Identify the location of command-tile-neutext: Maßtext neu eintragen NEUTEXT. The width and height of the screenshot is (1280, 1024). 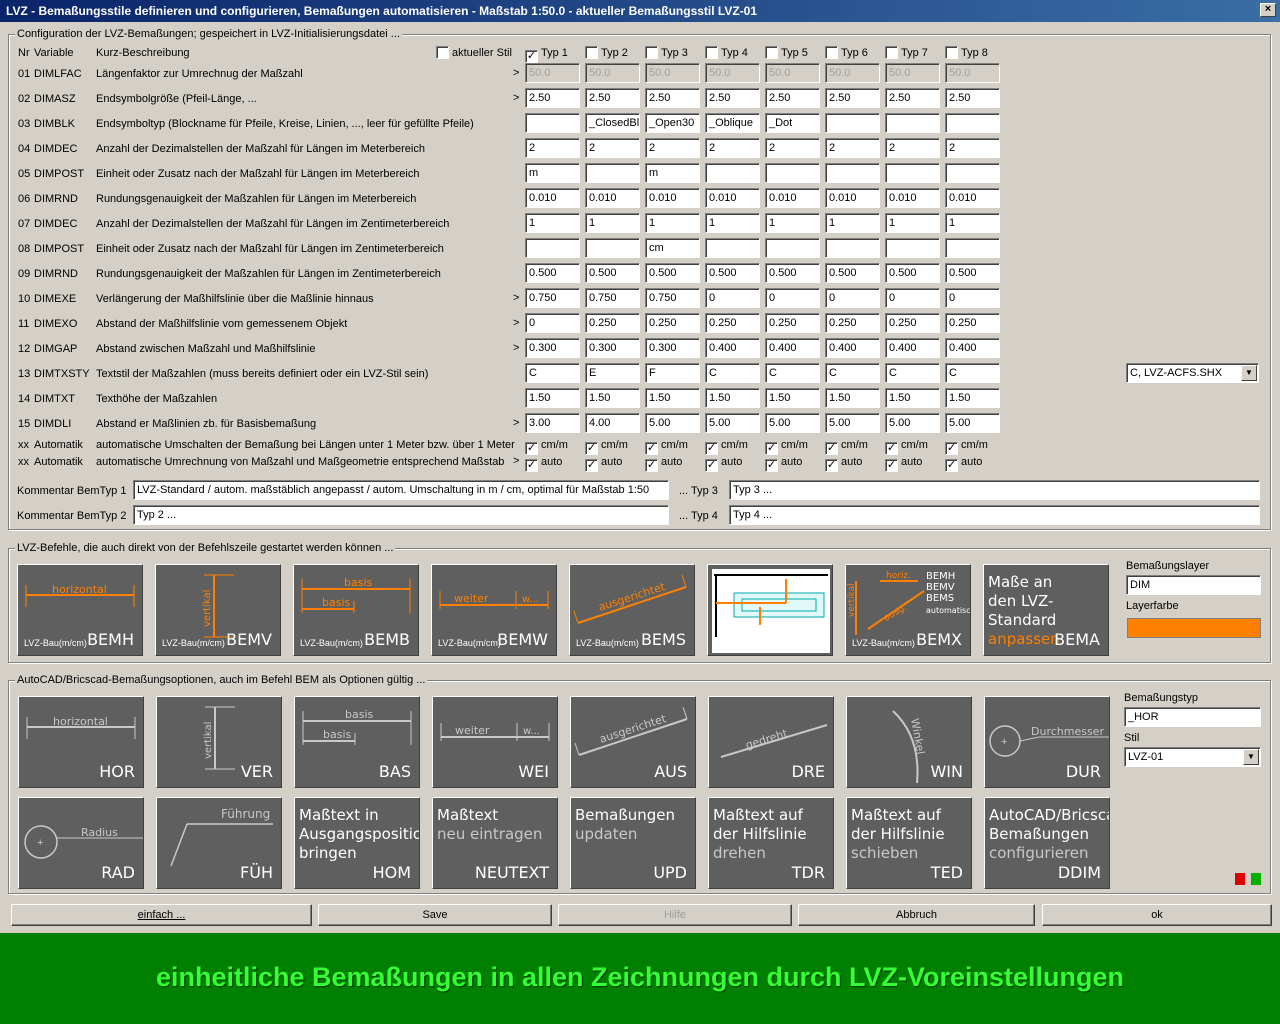
(495, 843).